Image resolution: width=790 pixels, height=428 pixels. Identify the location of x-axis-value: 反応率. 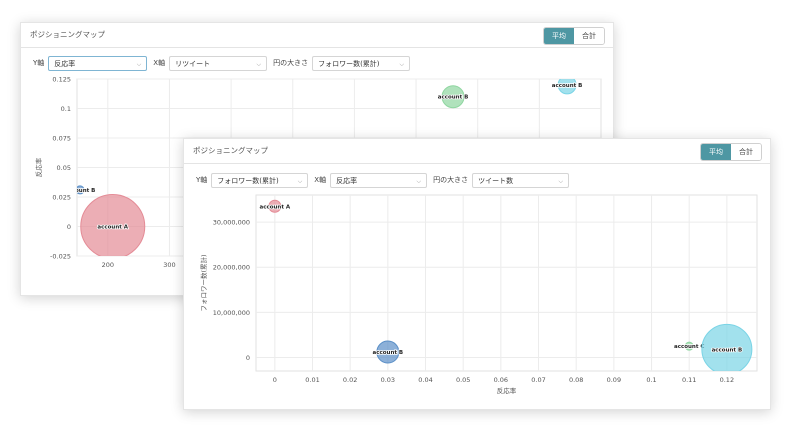
(347, 180).